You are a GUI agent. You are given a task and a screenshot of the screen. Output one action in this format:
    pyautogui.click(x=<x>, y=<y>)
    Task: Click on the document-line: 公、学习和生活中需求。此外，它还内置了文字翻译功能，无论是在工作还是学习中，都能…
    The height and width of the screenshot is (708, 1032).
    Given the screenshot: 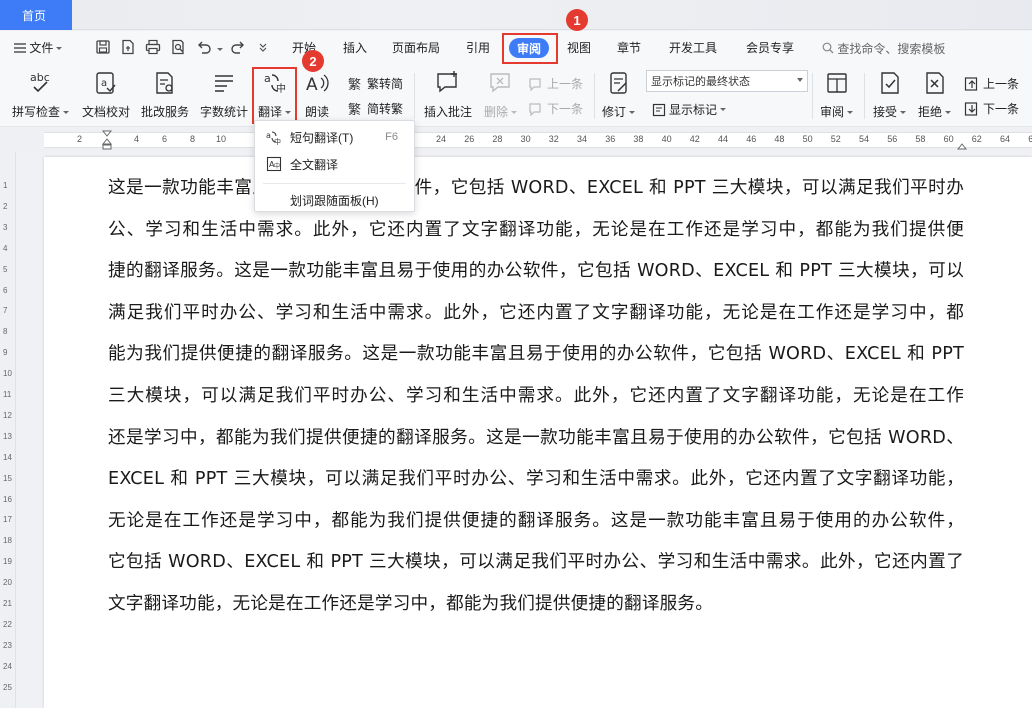 What is the action you would take?
    pyautogui.click(x=536, y=229)
    